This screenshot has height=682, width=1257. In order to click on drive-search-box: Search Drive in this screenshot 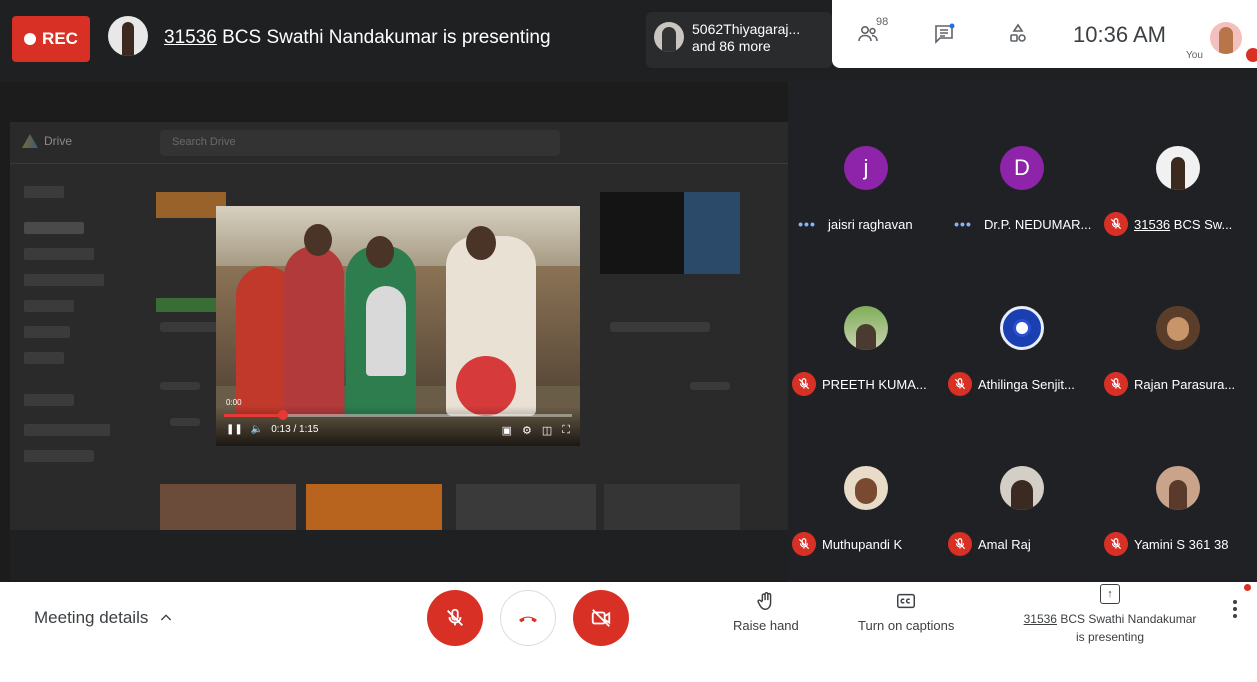, I will do `click(360, 143)`.